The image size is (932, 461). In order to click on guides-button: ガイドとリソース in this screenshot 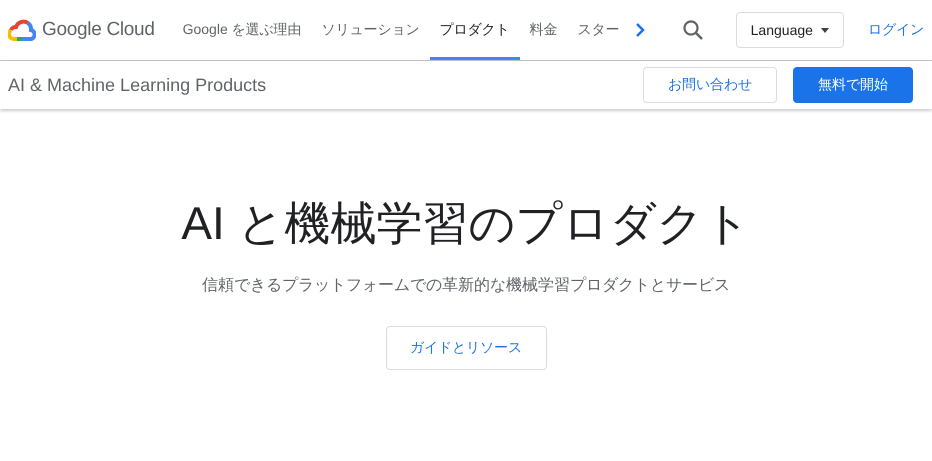, I will do `click(466, 348)`.